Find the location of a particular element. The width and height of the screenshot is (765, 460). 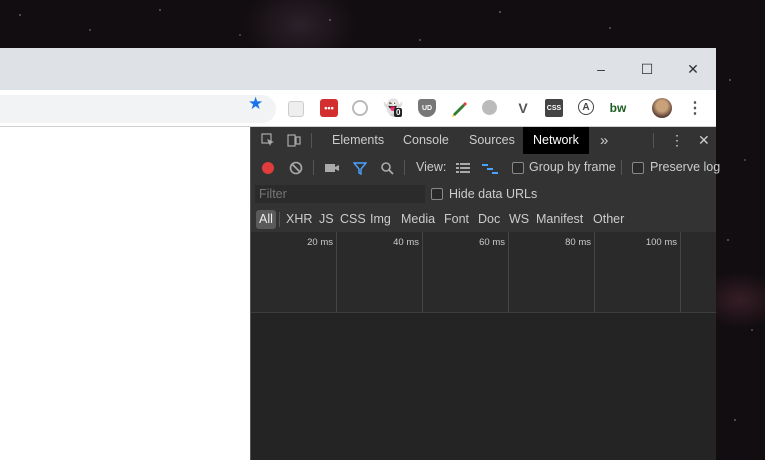

type-filter-doc: Doc is located at coordinates (489, 219).